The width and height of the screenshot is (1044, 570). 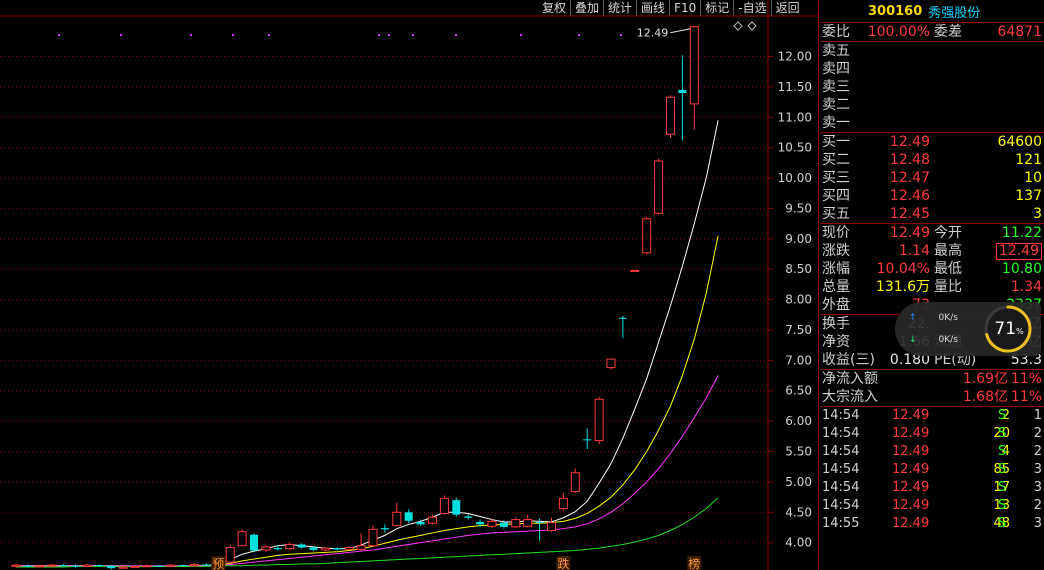 What do you see at coordinates (850, 397) in the screenshot?
I see `flow-label: 大宗流入` at bounding box center [850, 397].